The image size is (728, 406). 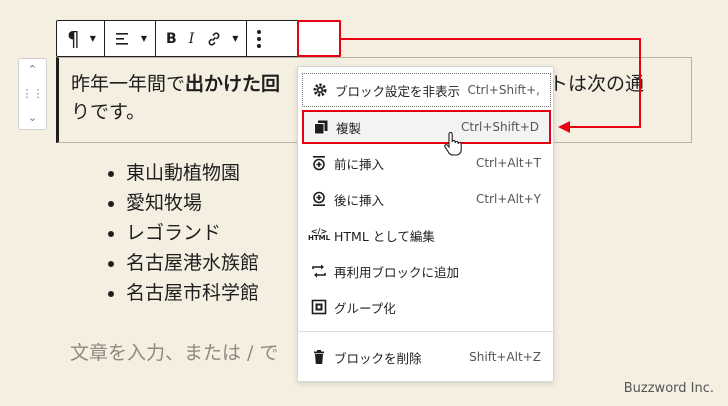 What do you see at coordinates (668, 388) in the screenshot?
I see `watermark: Buzzword Inc.` at bounding box center [668, 388].